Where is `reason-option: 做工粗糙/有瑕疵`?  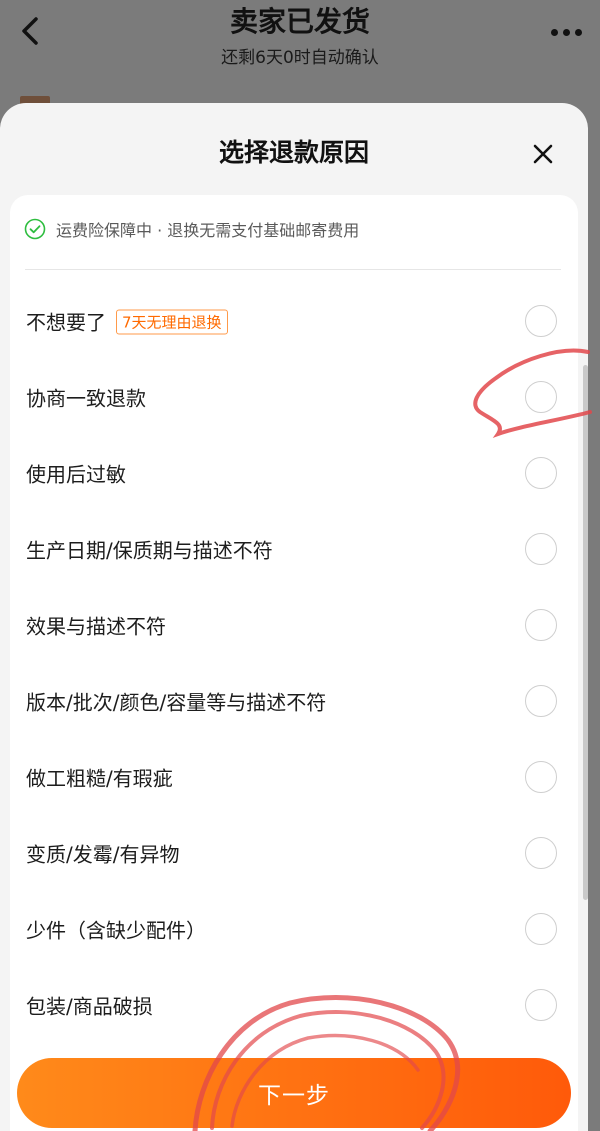 reason-option: 做工粗糙/有瑕疵 is located at coordinates (294, 777).